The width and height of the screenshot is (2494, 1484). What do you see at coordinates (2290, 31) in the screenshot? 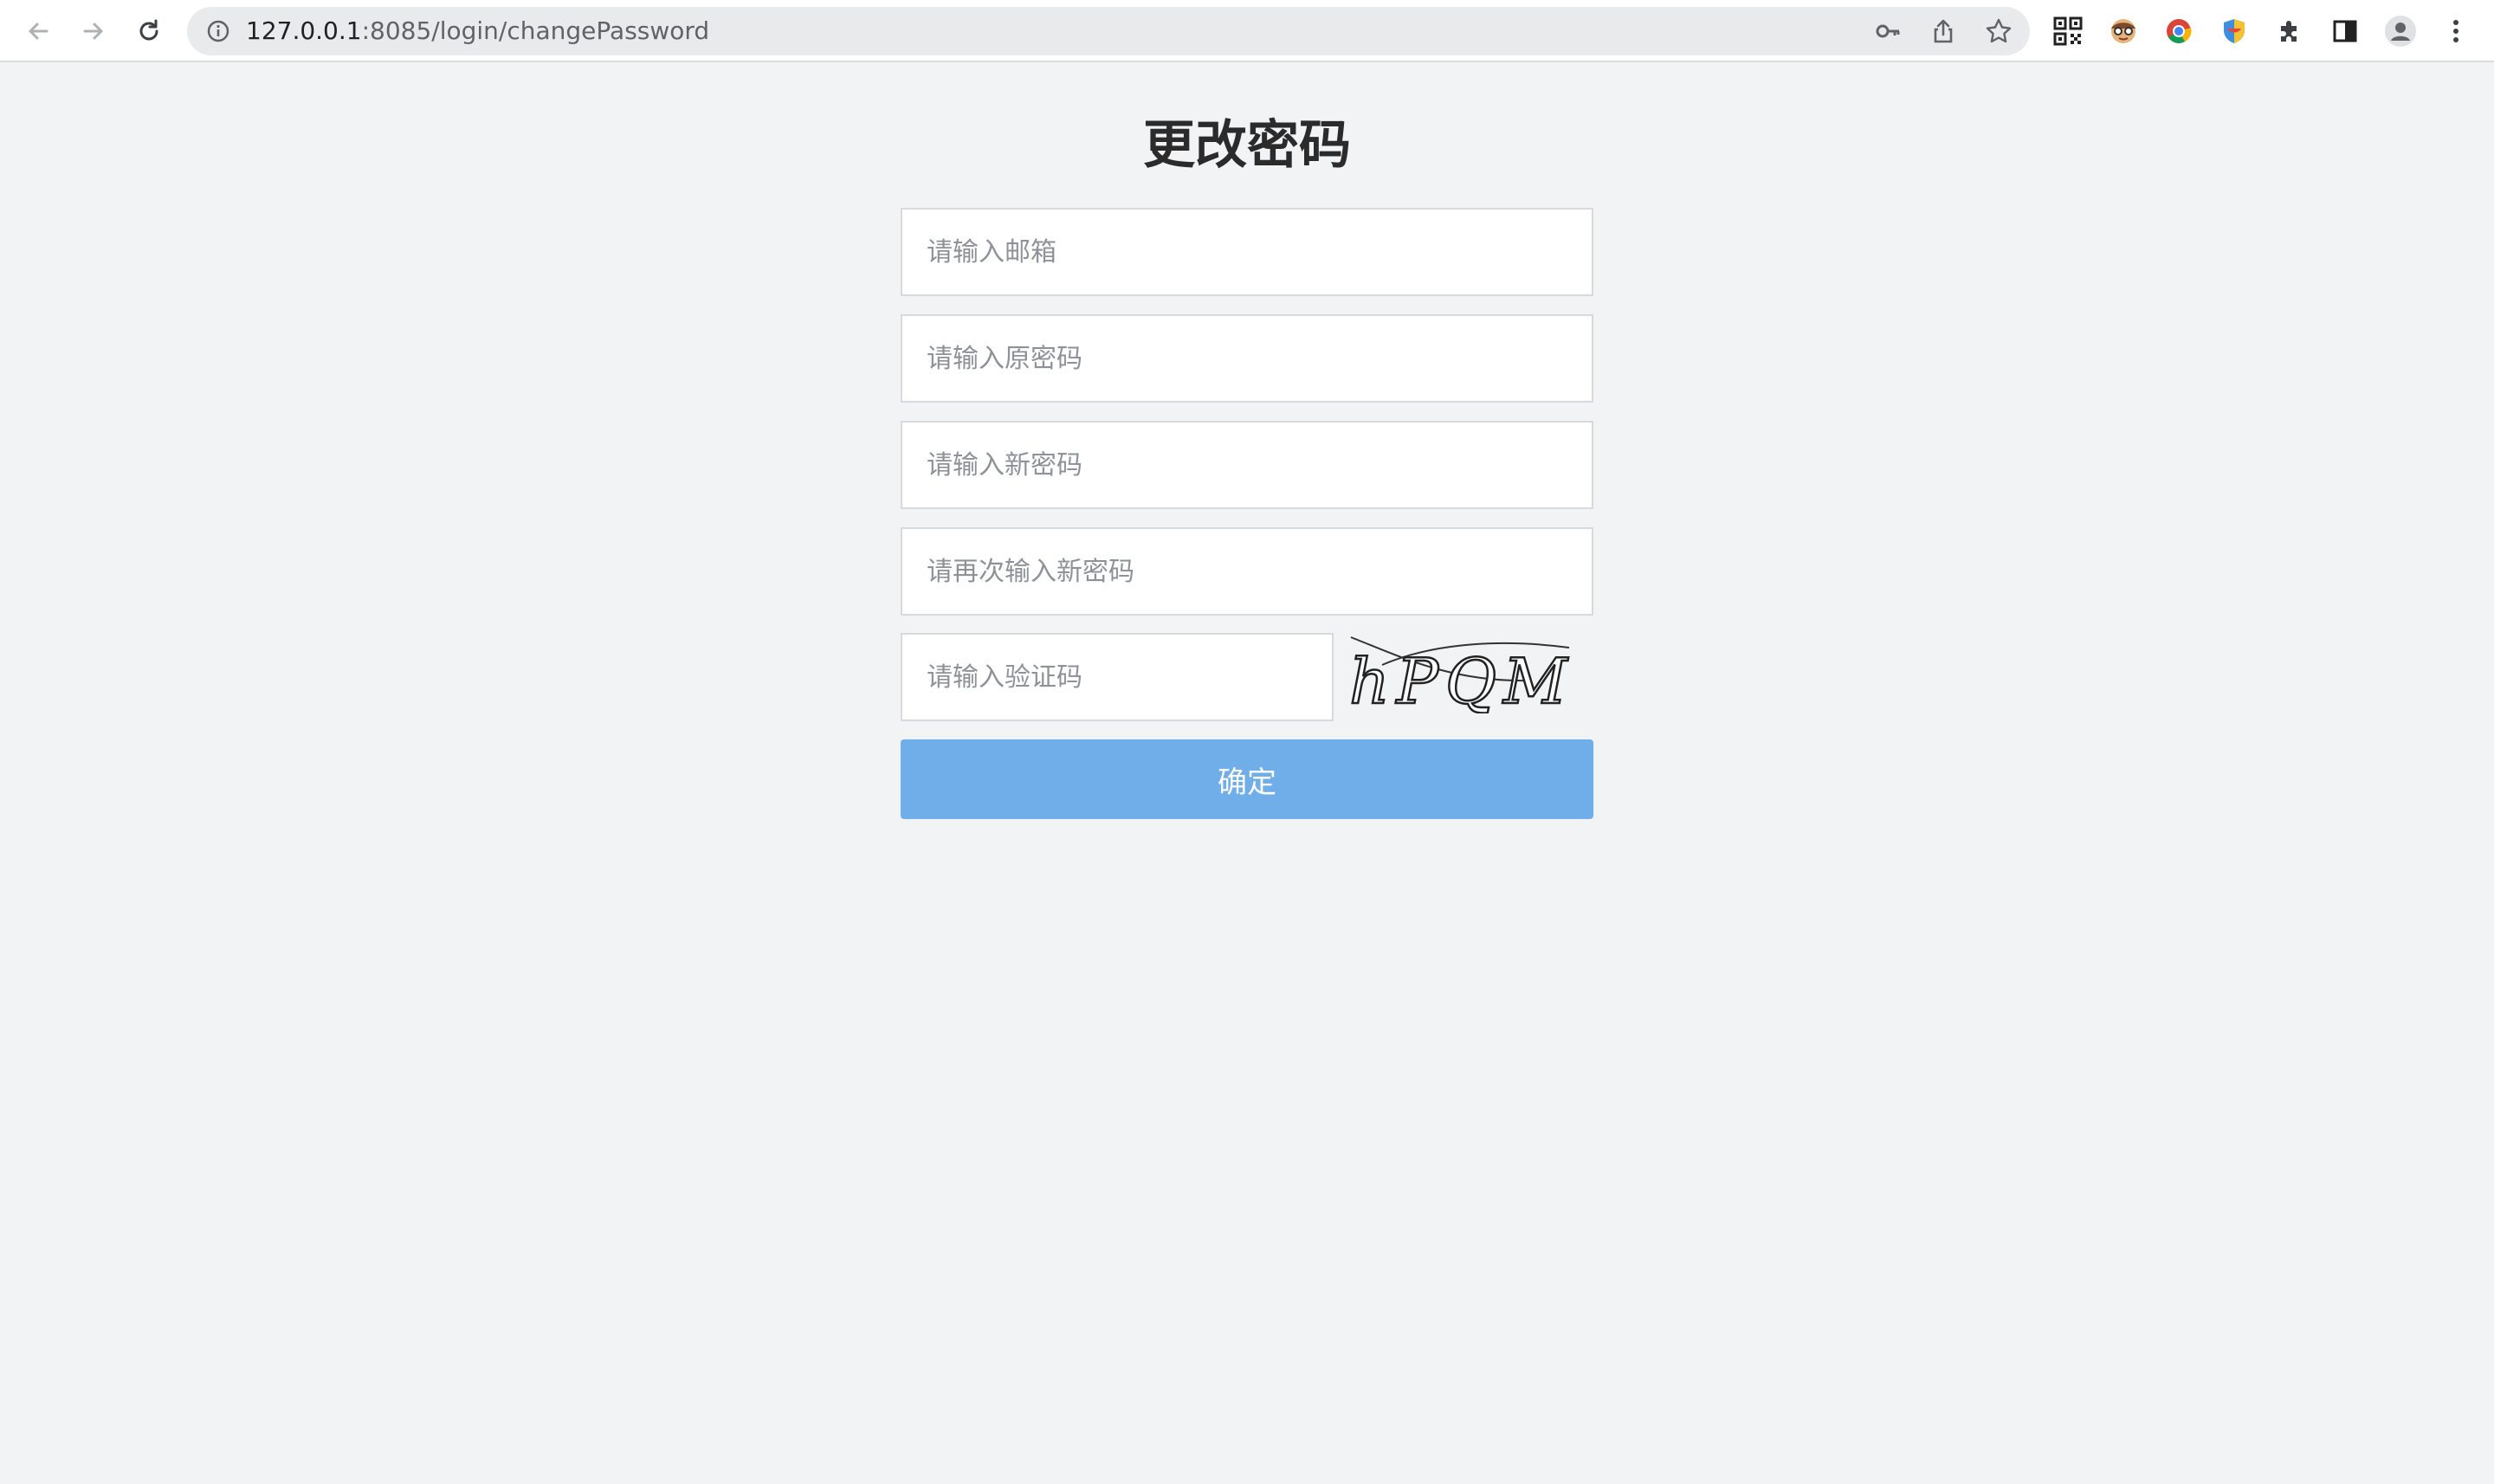
I see `extensions-puzzle-icon` at bounding box center [2290, 31].